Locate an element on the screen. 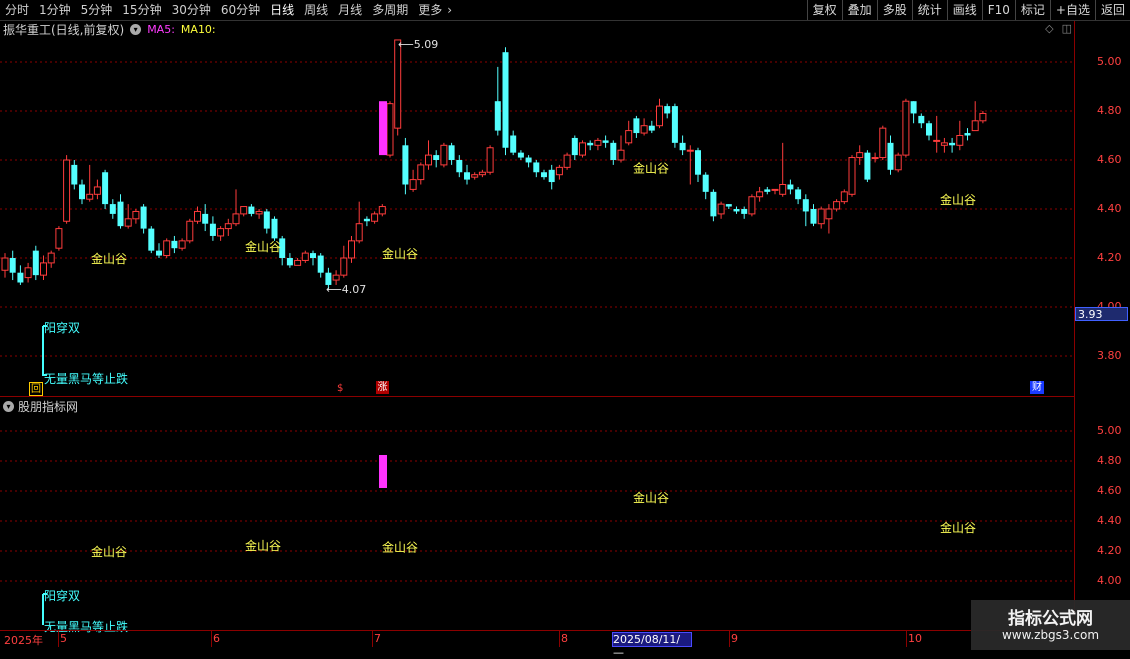 This screenshot has height=659, width=1130. period-tabs: 分时 1分钟 5分钟 15分钟 30分钟 60分钟 日线 周线 月线 多周期 更多 › is located at coordinates (228, 10).